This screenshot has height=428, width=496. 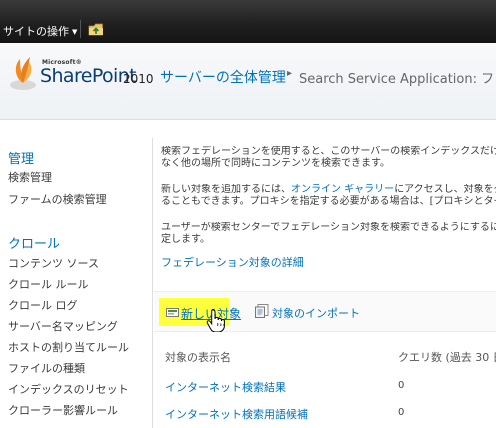 I want to click on nav-item-crawl-rules: クロール ルール, so click(x=48, y=284).